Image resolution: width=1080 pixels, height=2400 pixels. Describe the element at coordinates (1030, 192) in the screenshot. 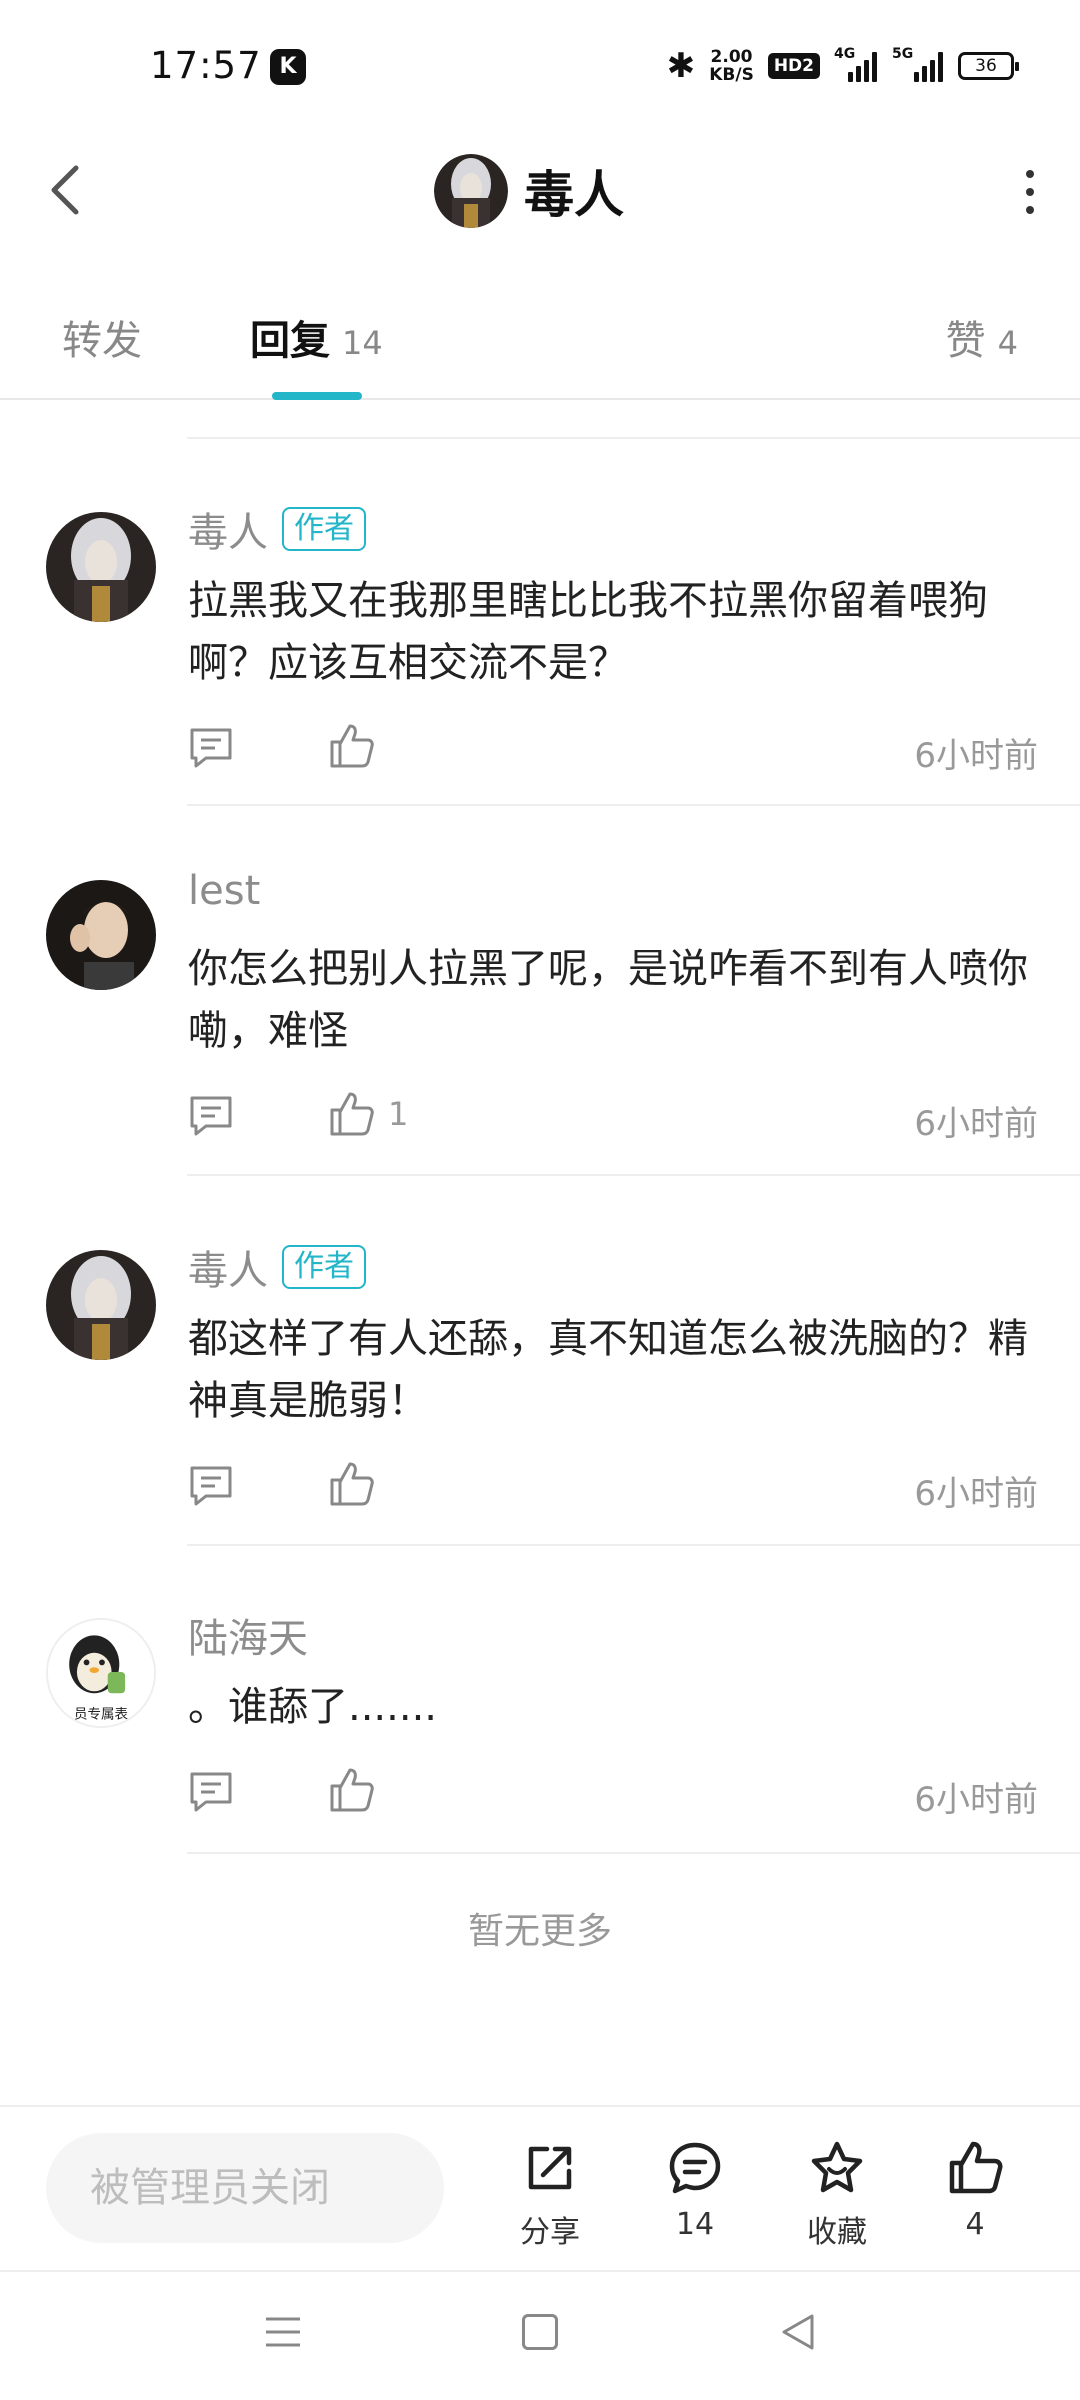

I see `more-options-button` at that location.